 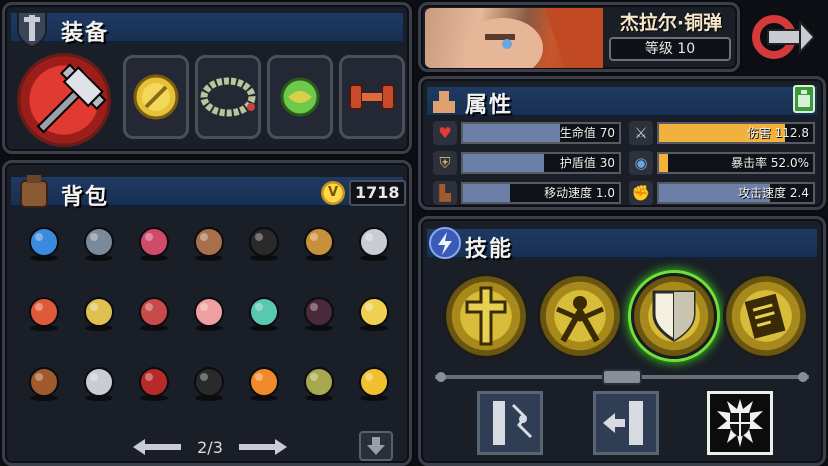 I want to click on skills-divider, so click(x=622, y=377).